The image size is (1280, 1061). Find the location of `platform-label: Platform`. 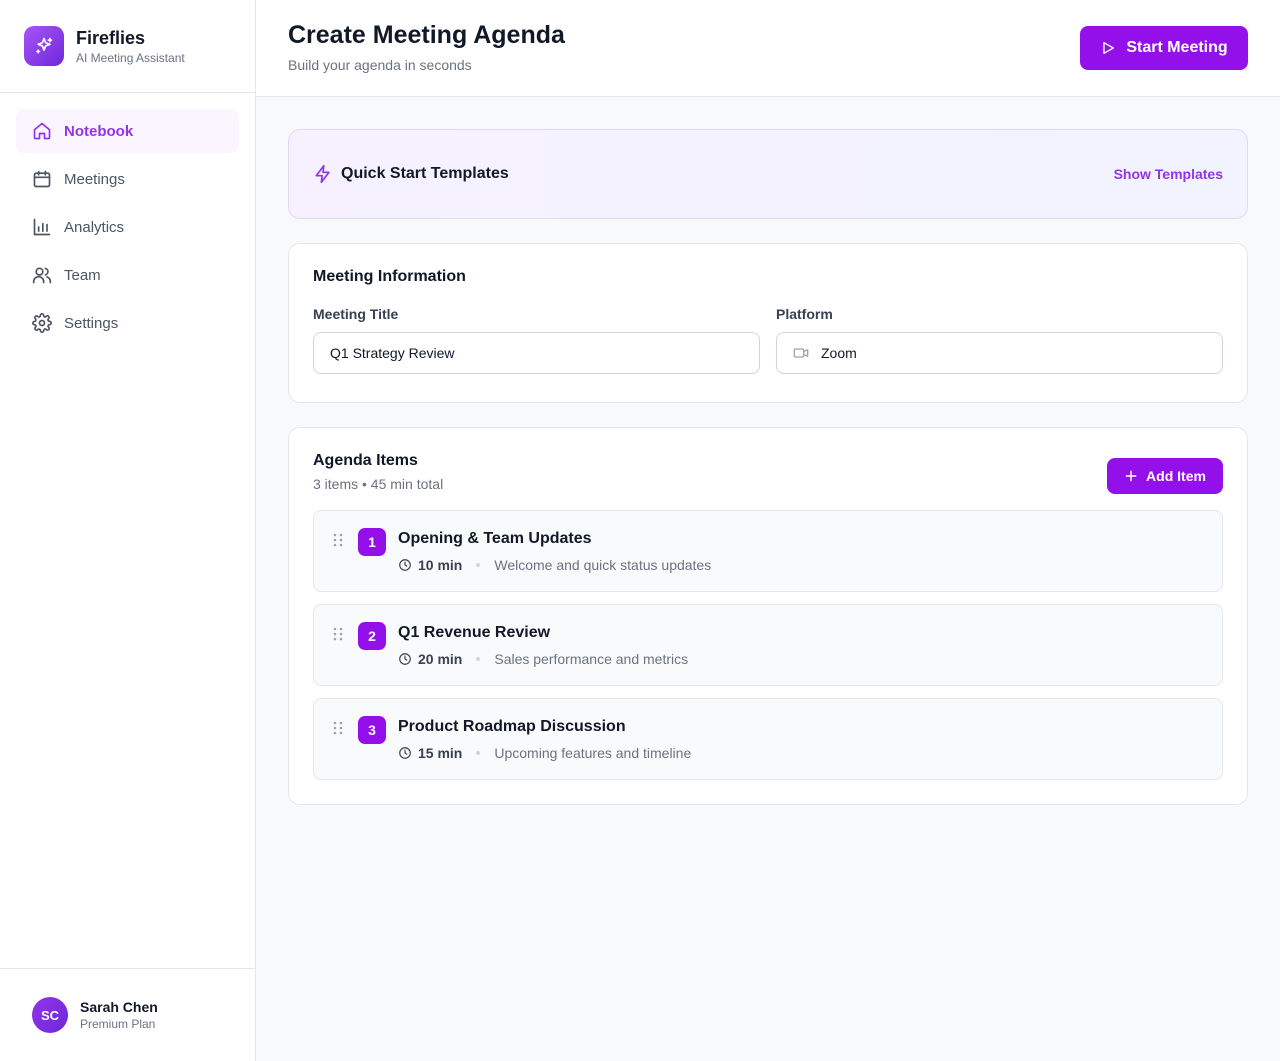

platform-label: Platform is located at coordinates (804, 314).